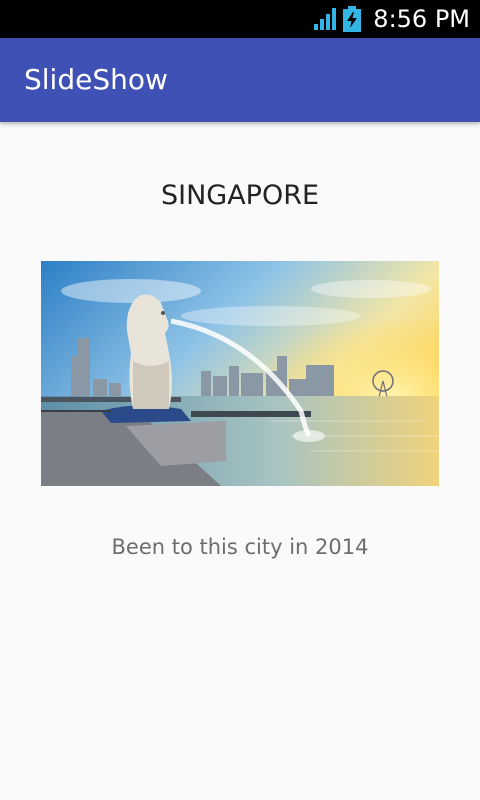 This screenshot has height=800, width=480. Describe the element at coordinates (96, 79) in the screenshot. I see `app-title: SlideShow` at that location.